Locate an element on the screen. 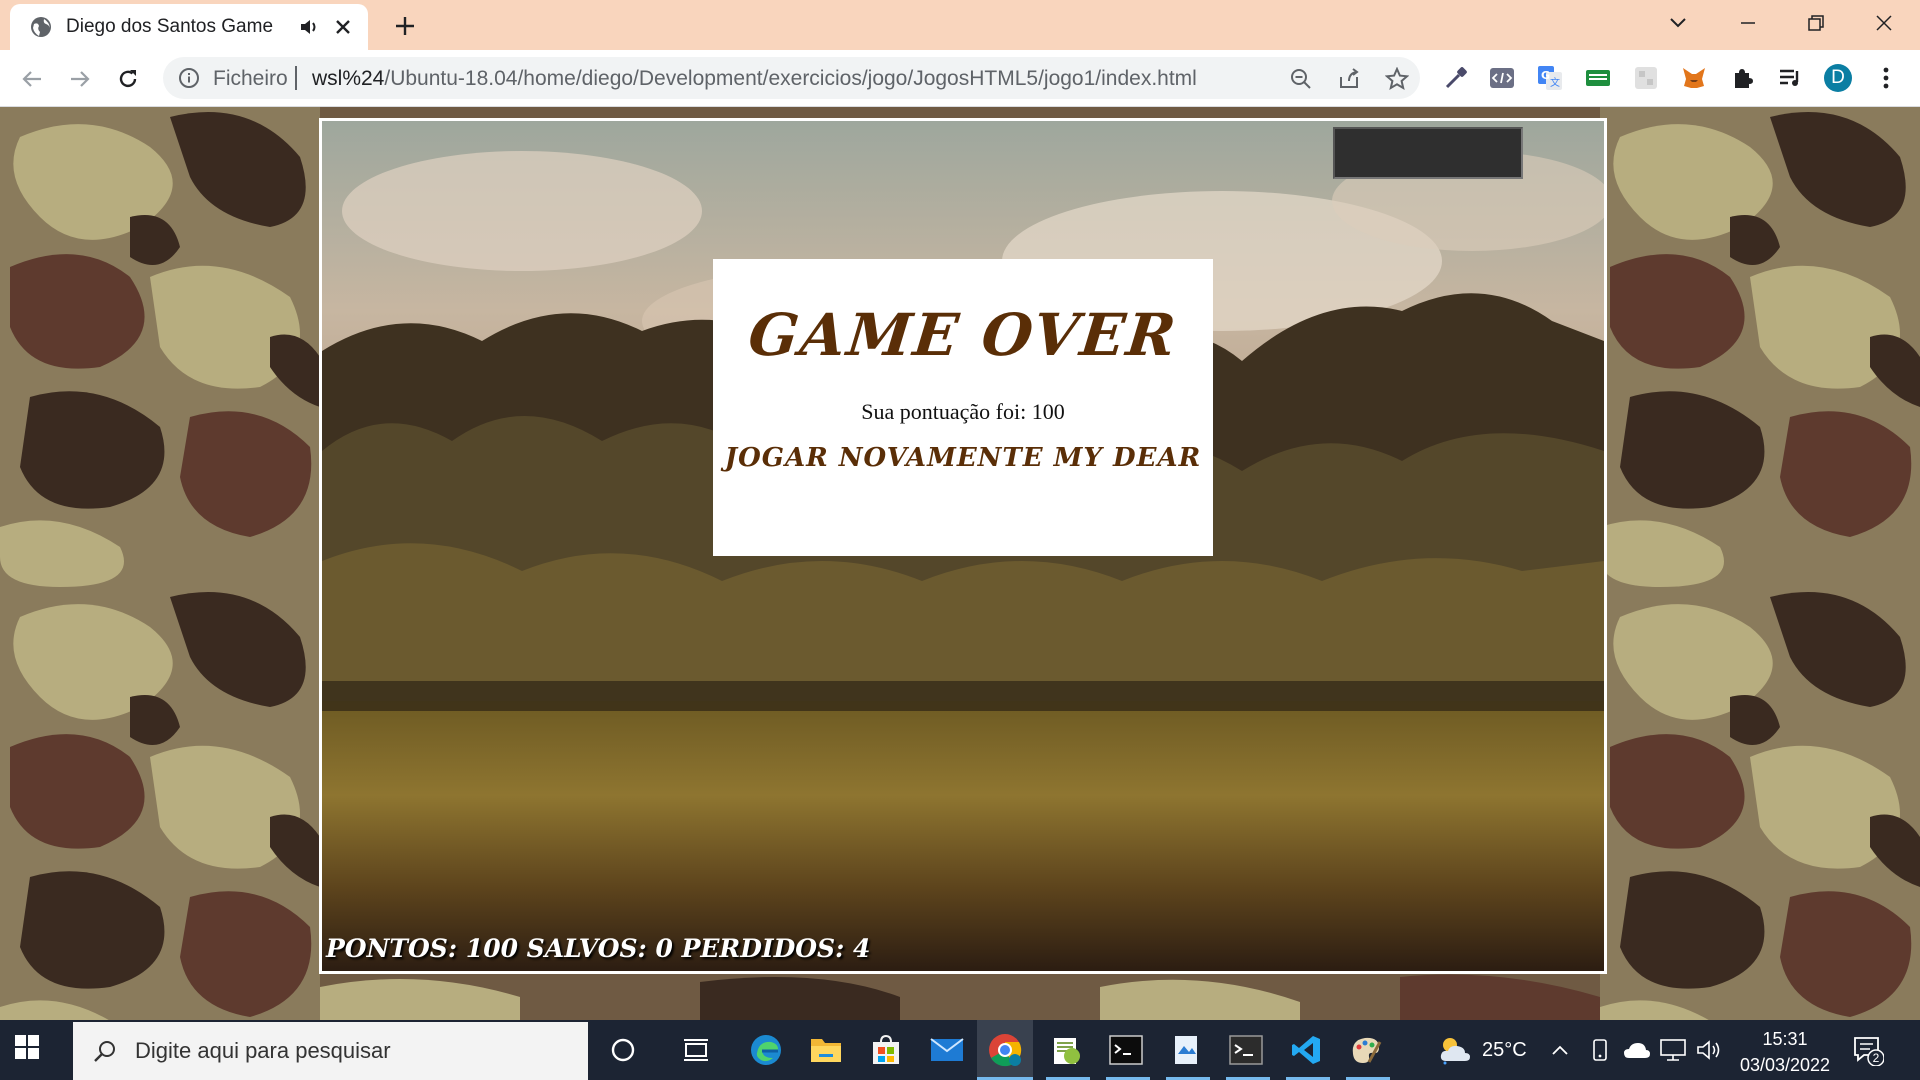  show-hidden-icons-chevron-icon is located at coordinates (1560, 1050).